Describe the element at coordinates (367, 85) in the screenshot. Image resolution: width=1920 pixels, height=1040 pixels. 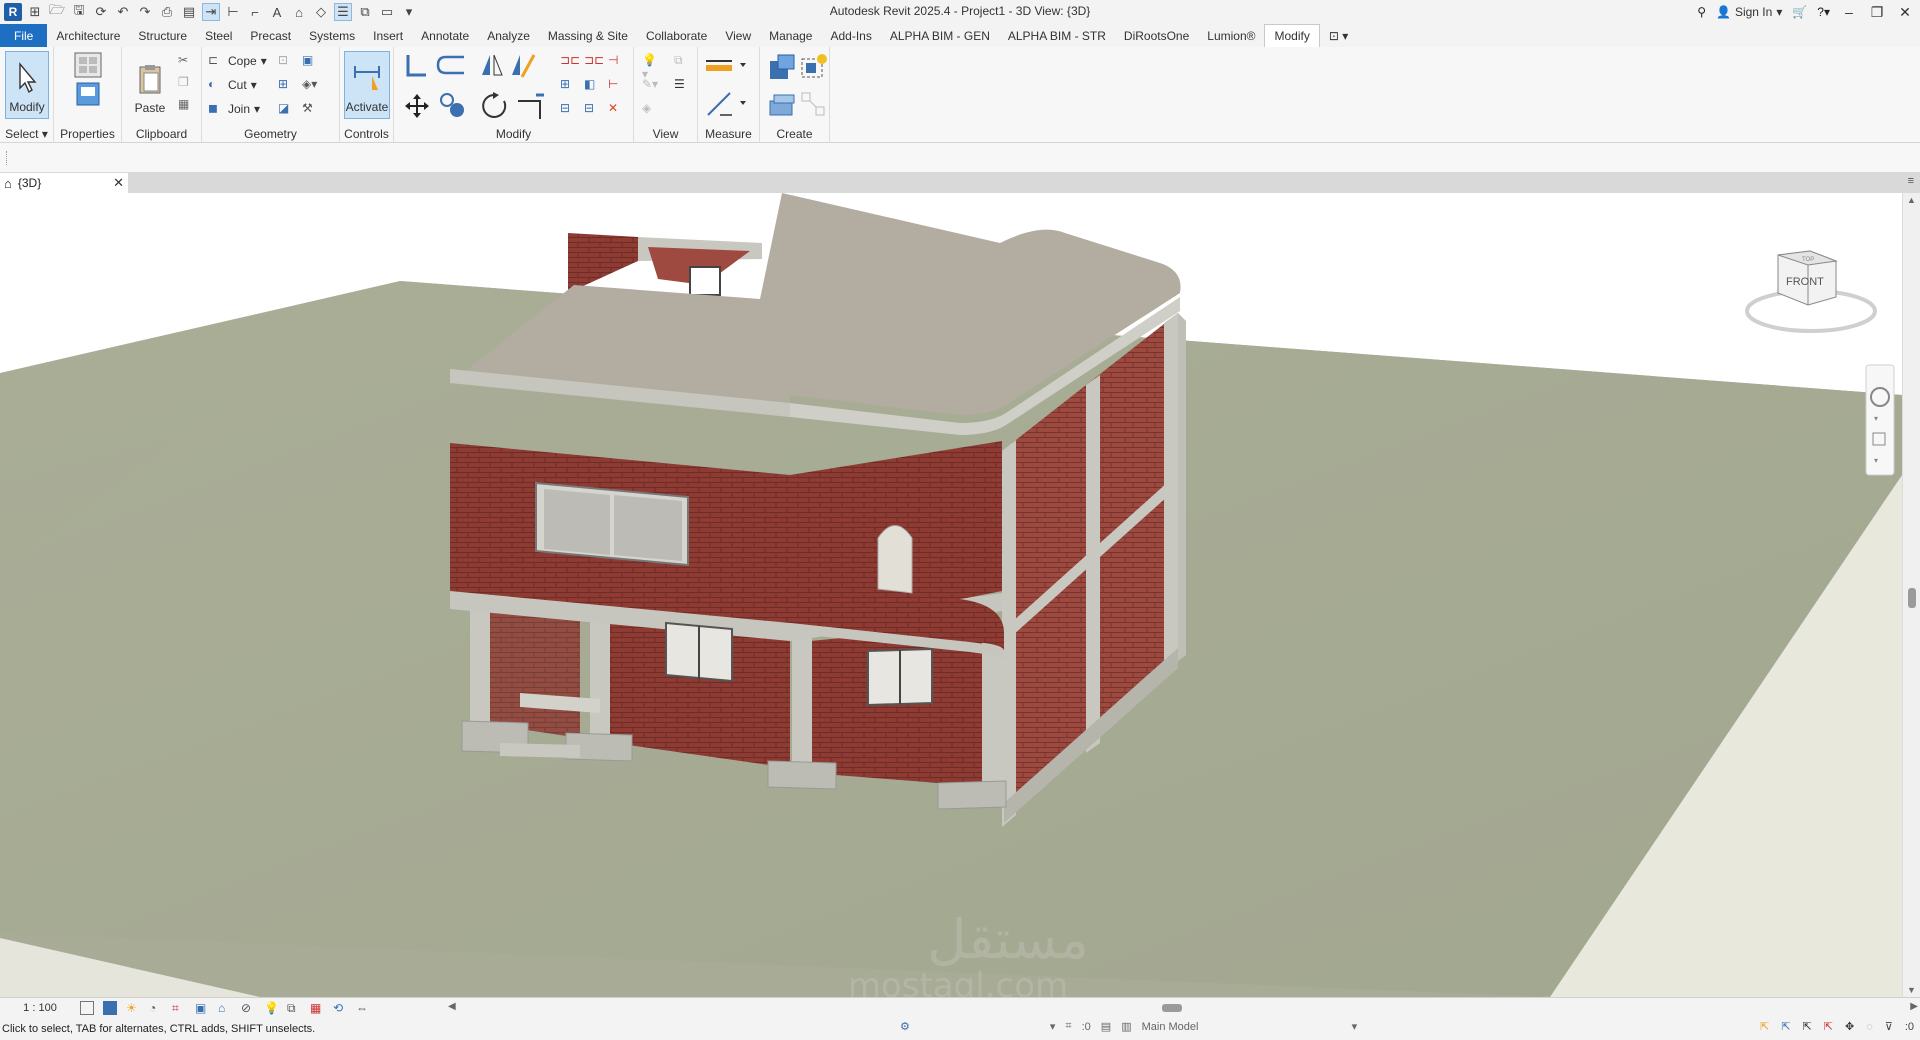
I see `activate-button: Activate` at that location.